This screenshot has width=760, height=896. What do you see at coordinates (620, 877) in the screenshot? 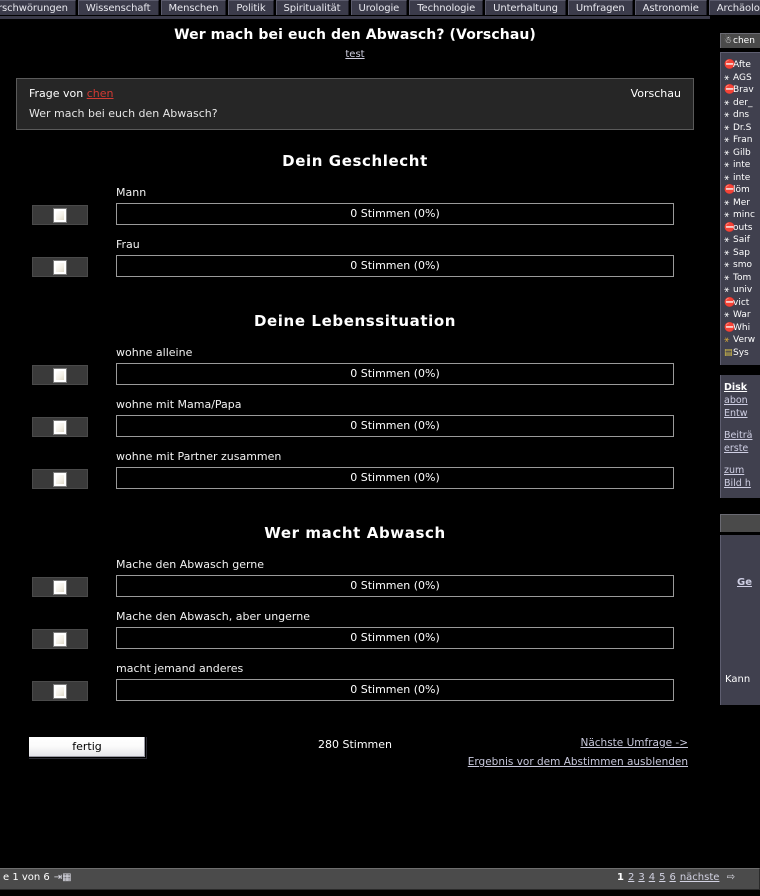
I see `pagination-current-page: 1` at bounding box center [620, 877].